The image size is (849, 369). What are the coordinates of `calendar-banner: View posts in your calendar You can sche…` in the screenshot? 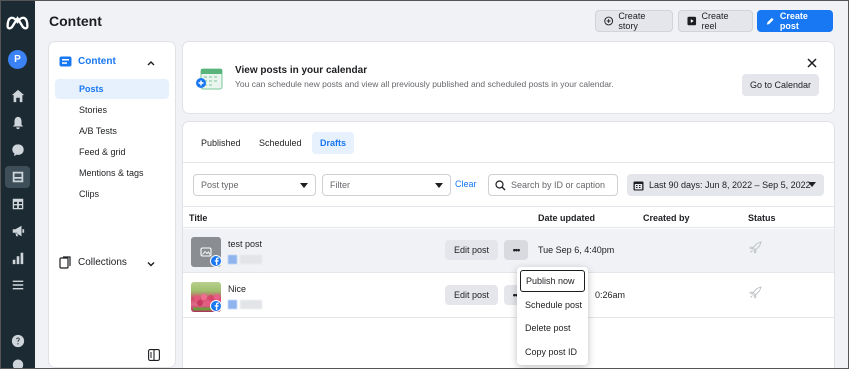 It's located at (508, 77).